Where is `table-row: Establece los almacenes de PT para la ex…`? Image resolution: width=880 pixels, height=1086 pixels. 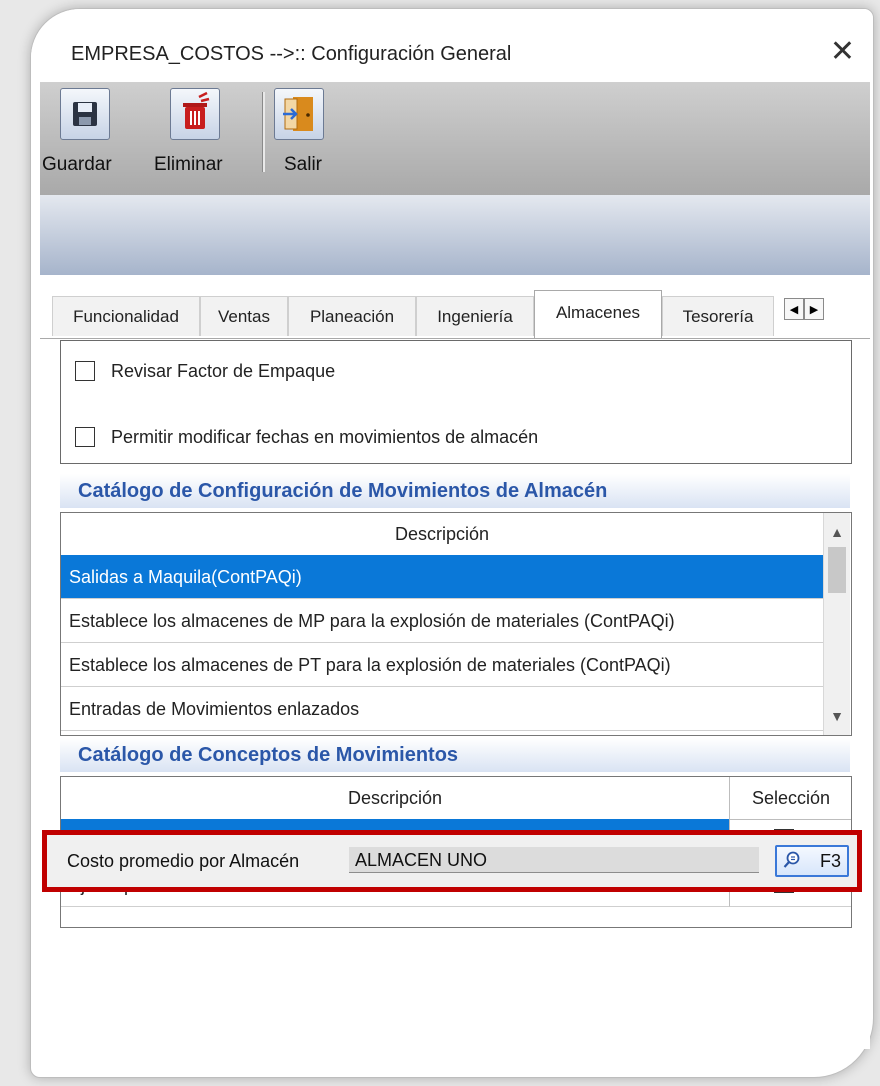 table-row: Establece los almacenes de PT para la ex… is located at coordinates (442, 665).